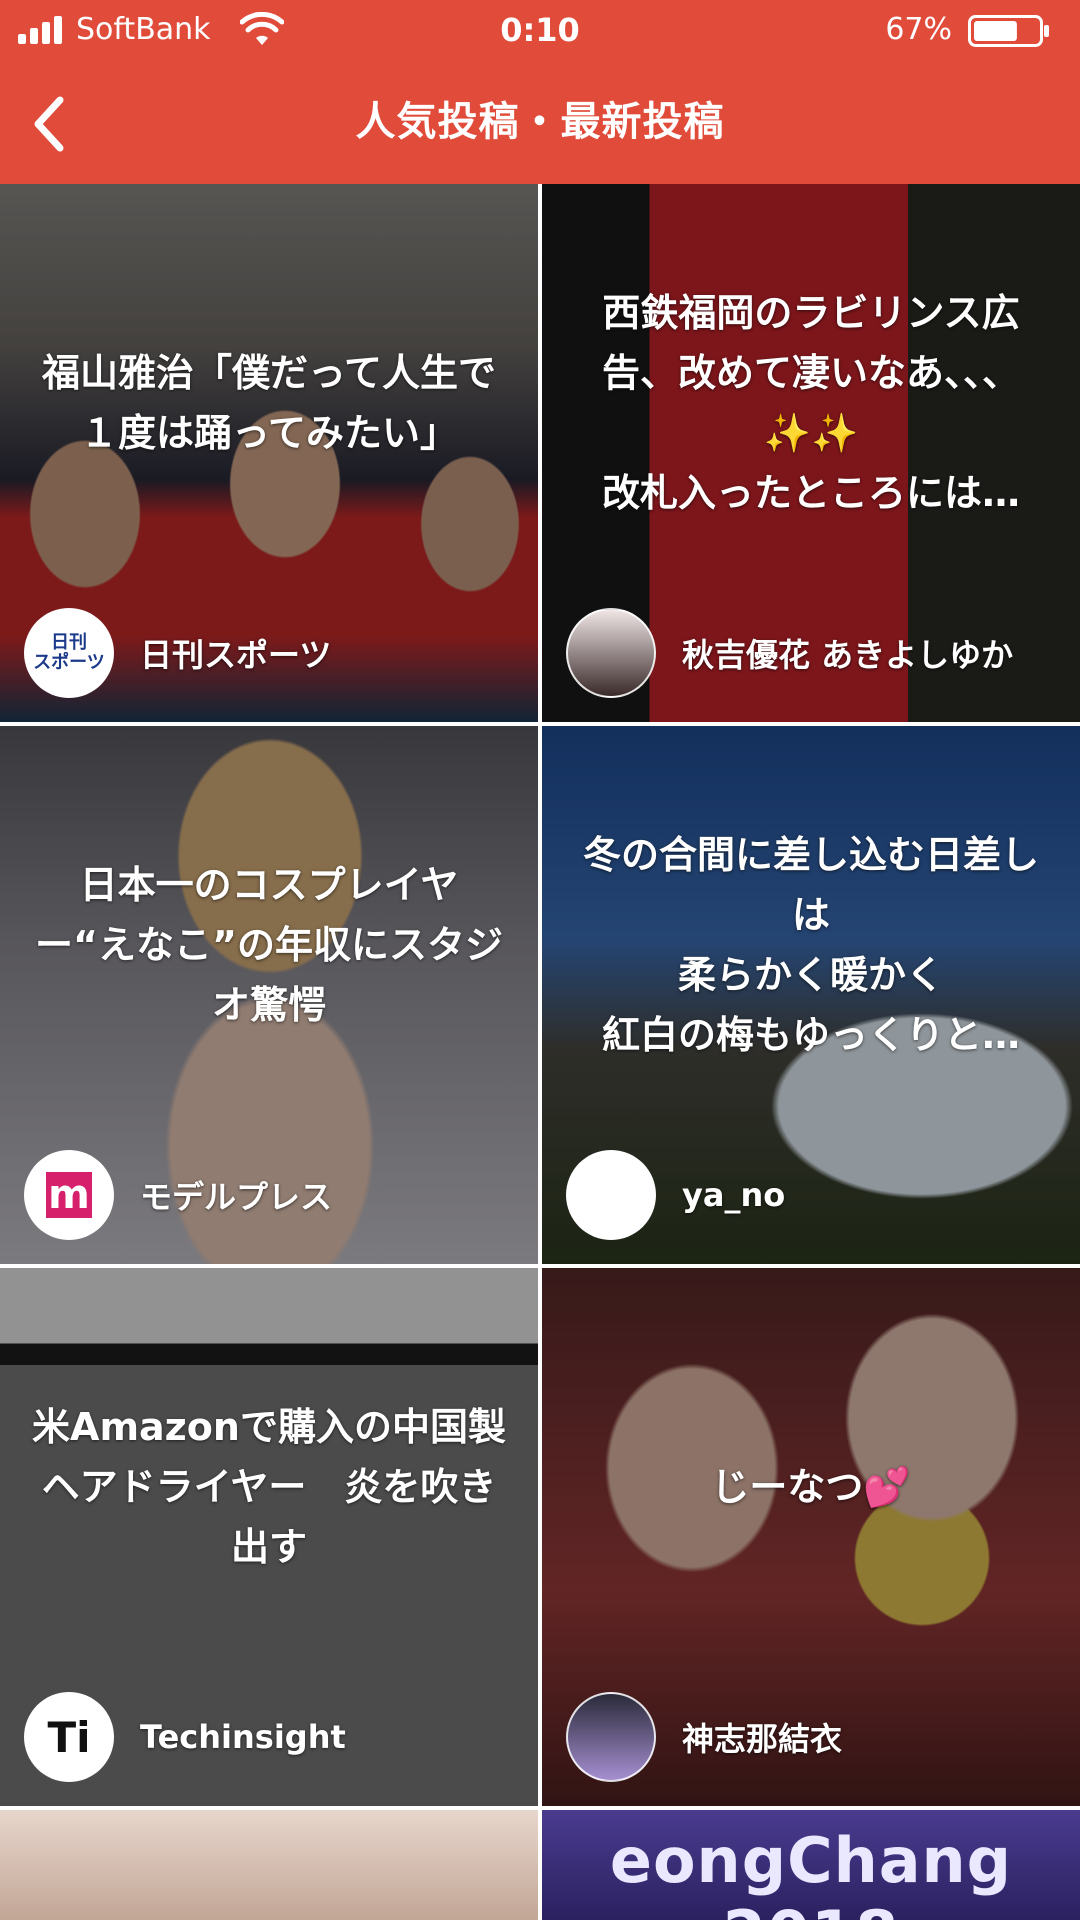 The width and height of the screenshot is (1080, 1920). What do you see at coordinates (540, 30) in the screenshot?
I see `status-bar: SoftBank 0:10 67%` at bounding box center [540, 30].